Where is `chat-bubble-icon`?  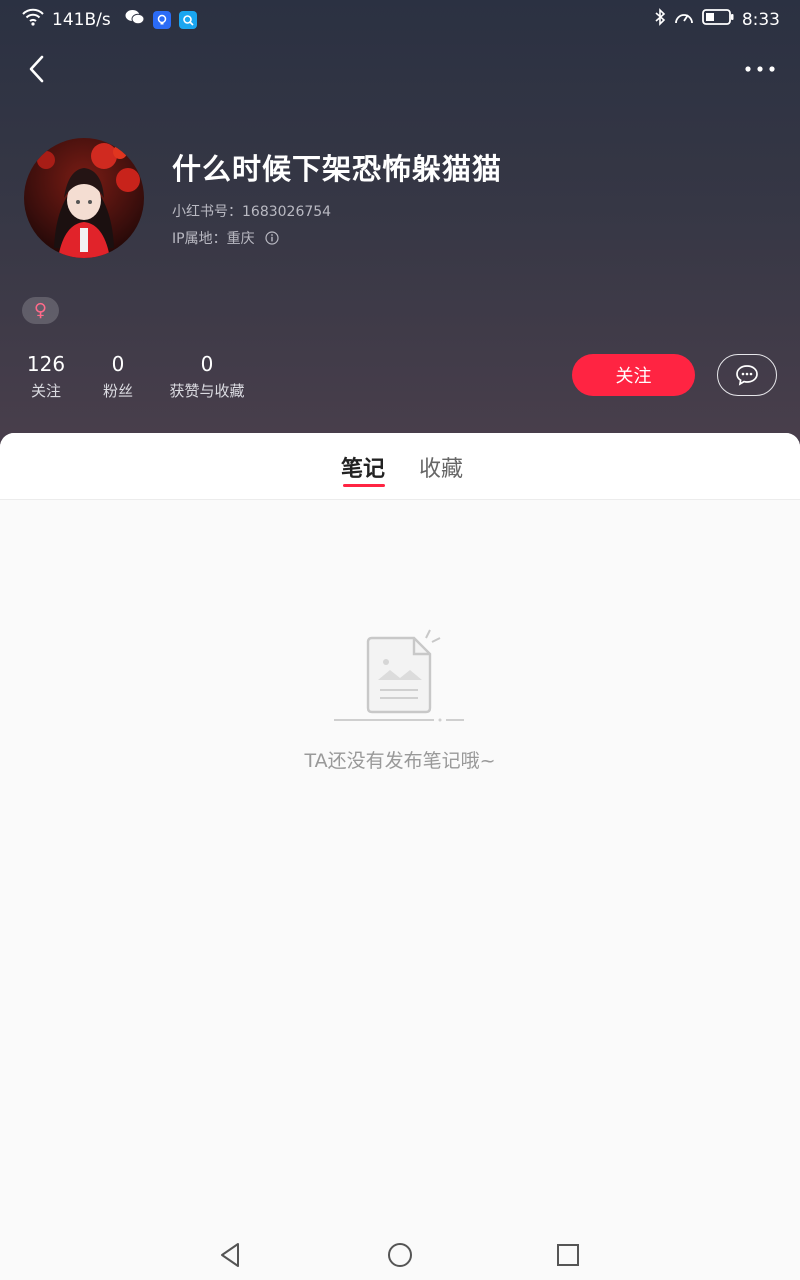 chat-bubble-icon is located at coordinates (747, 375).